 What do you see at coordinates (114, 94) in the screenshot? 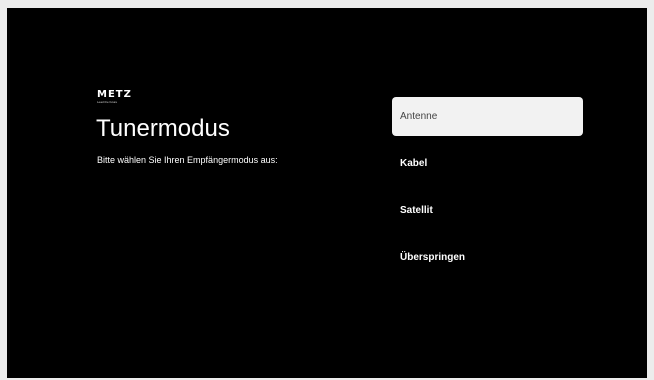
I see `brand-name: METZ` at bounding box center [114, 94].